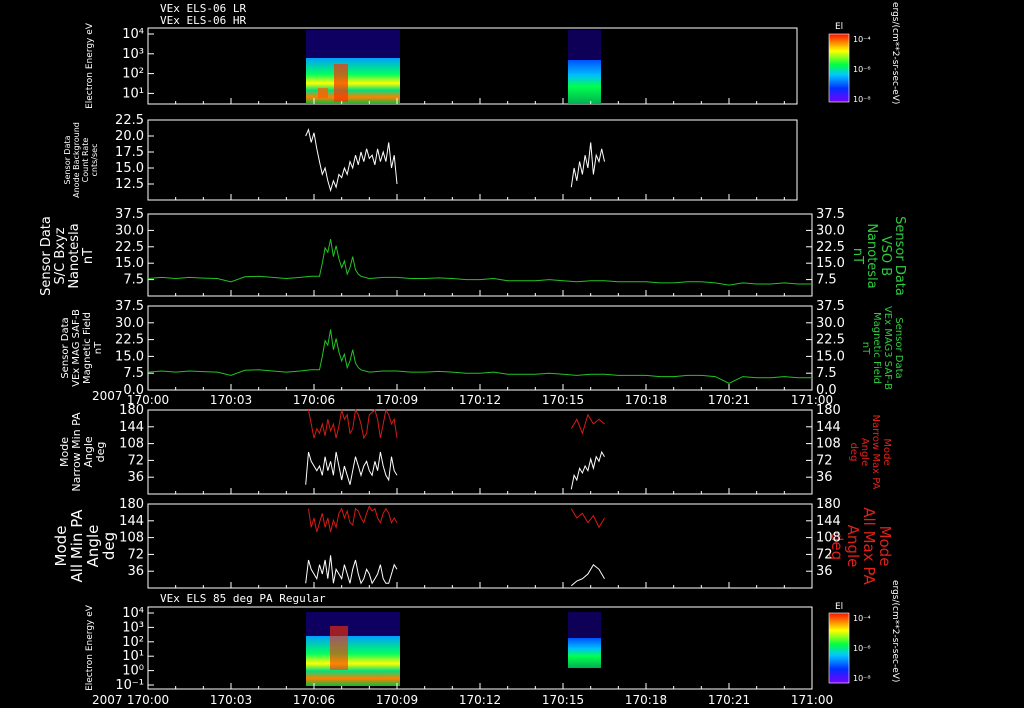 This screenshot has width=1024, height=708. I want to click on ytick-label: 144, so click(131, 427).